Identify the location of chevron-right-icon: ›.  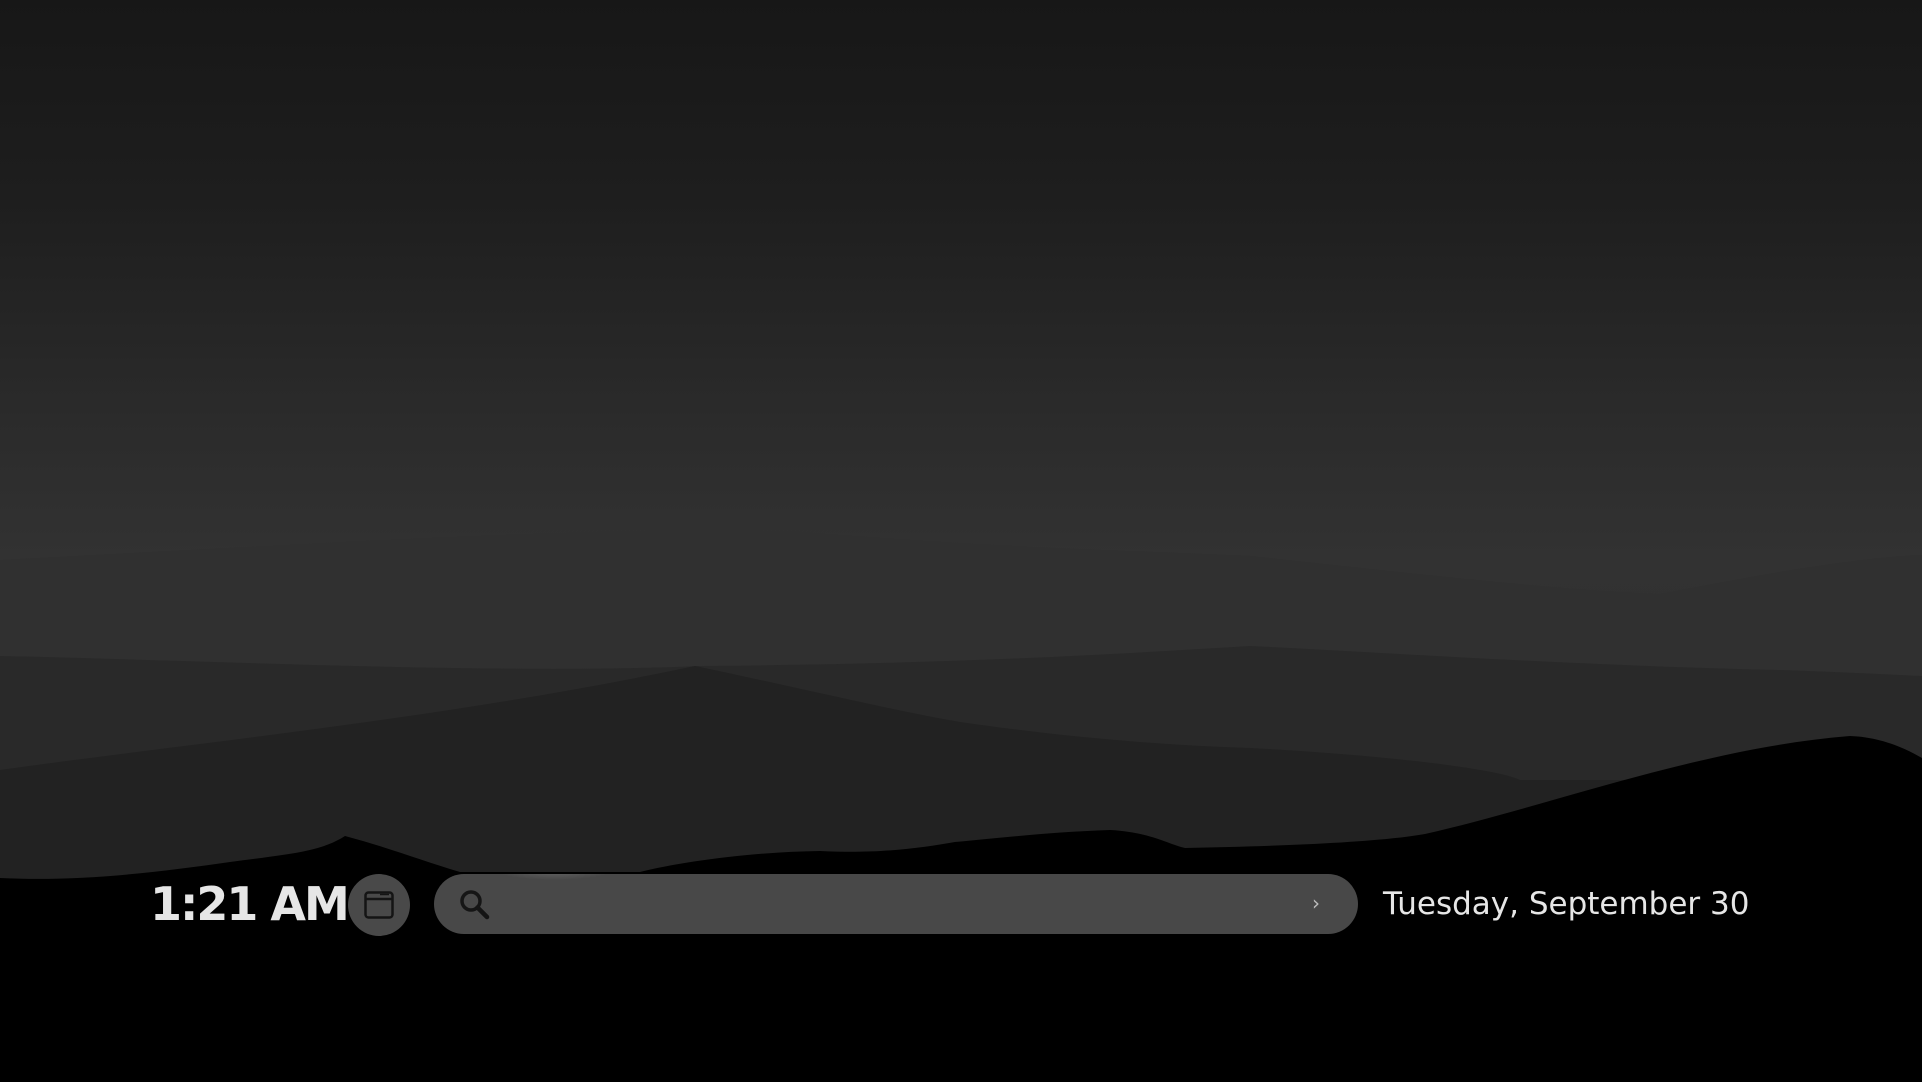
(1316, 903).